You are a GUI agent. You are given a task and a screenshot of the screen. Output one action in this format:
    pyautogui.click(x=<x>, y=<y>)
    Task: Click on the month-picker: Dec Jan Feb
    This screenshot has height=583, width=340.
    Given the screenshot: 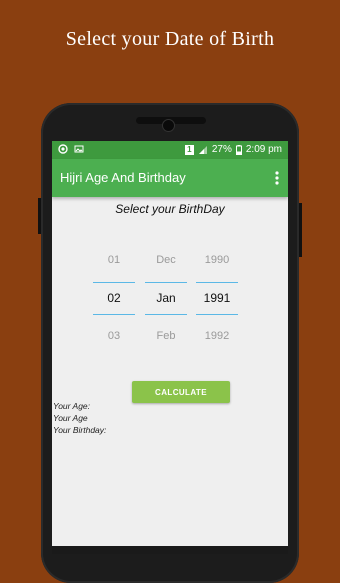 What is the action you would take?
    pyautogui.click(x=166, y=299)
    